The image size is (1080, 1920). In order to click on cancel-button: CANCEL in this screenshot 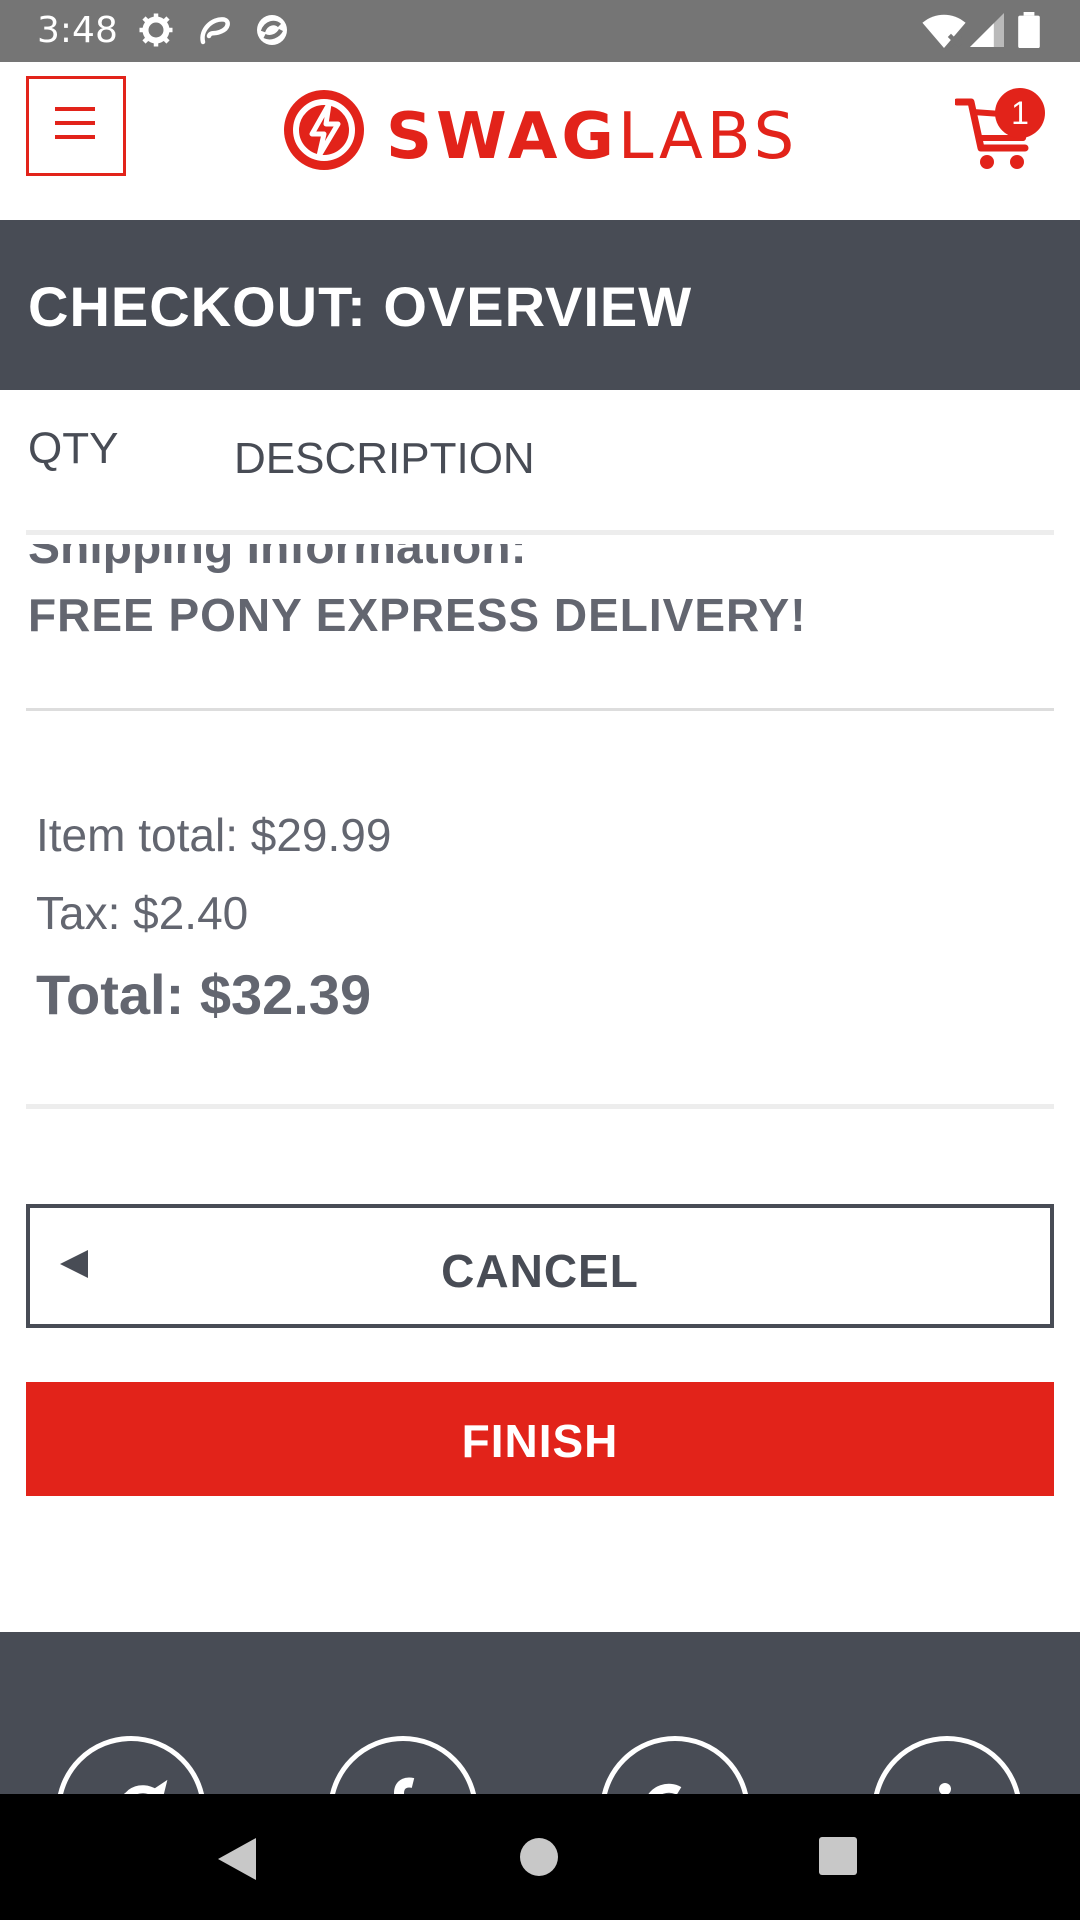, I will do `click(540, 1266)`.